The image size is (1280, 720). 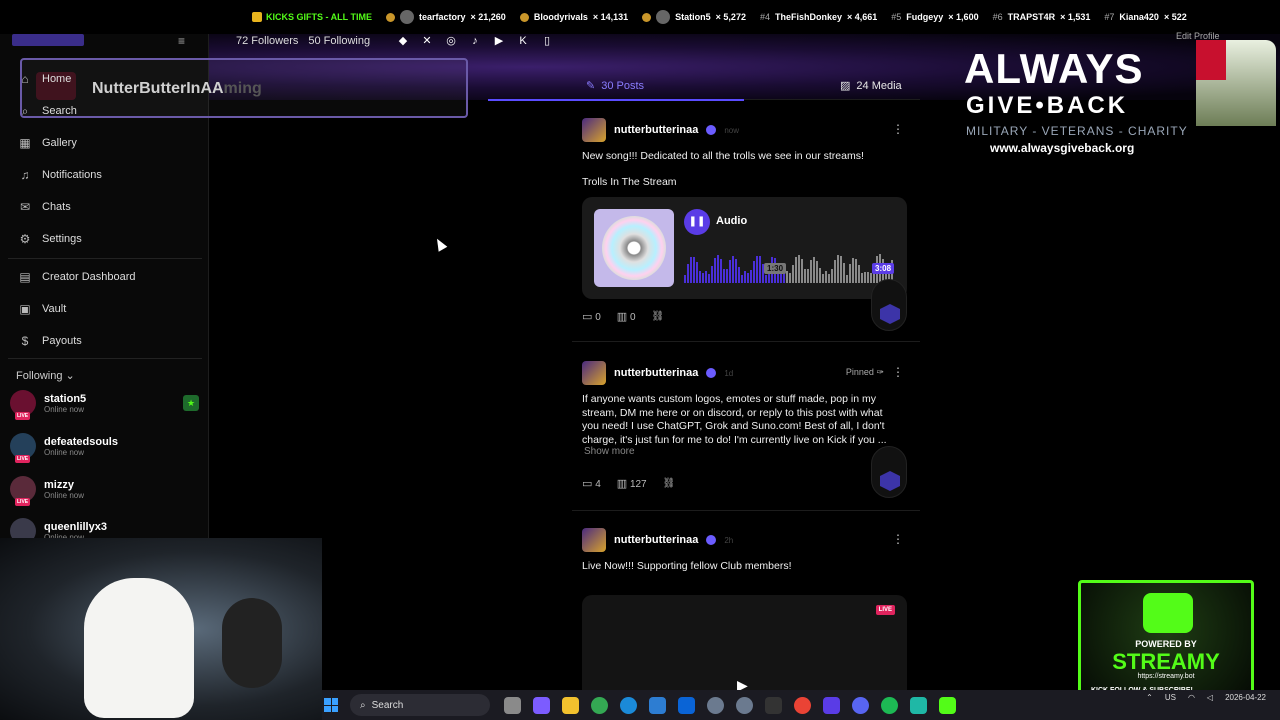 What do you see at coordinates (523, 41) in the screenshot?
I see `kick-icon: K` at bounding box center [523, 41].